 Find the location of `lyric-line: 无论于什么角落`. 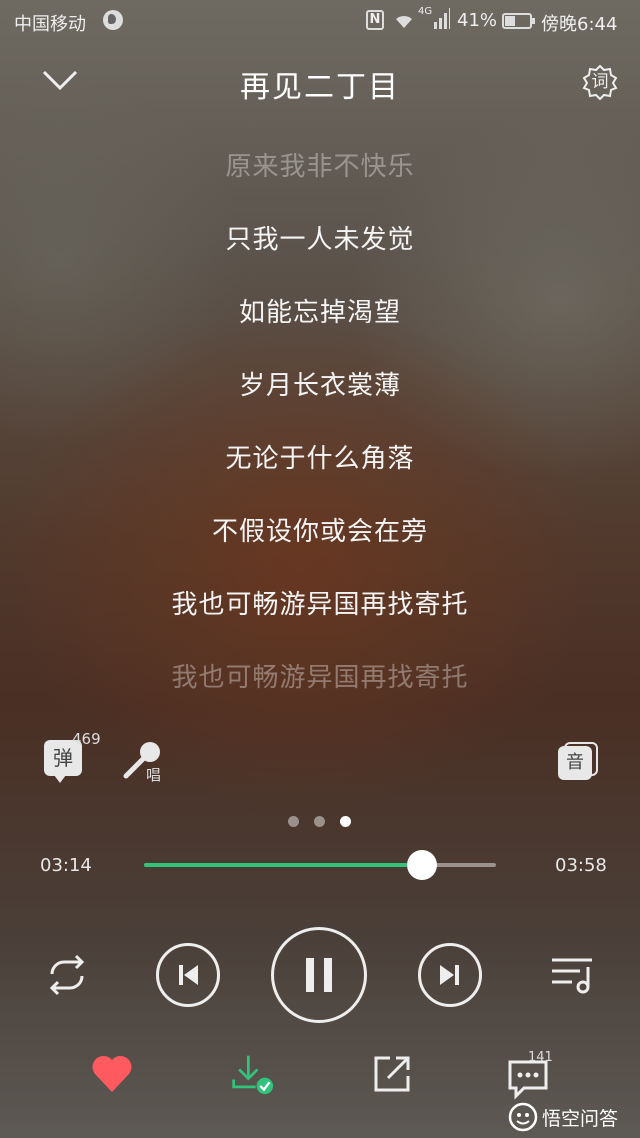

lyric-line: 无论于什么角落 is located at coordinates (320, 459).